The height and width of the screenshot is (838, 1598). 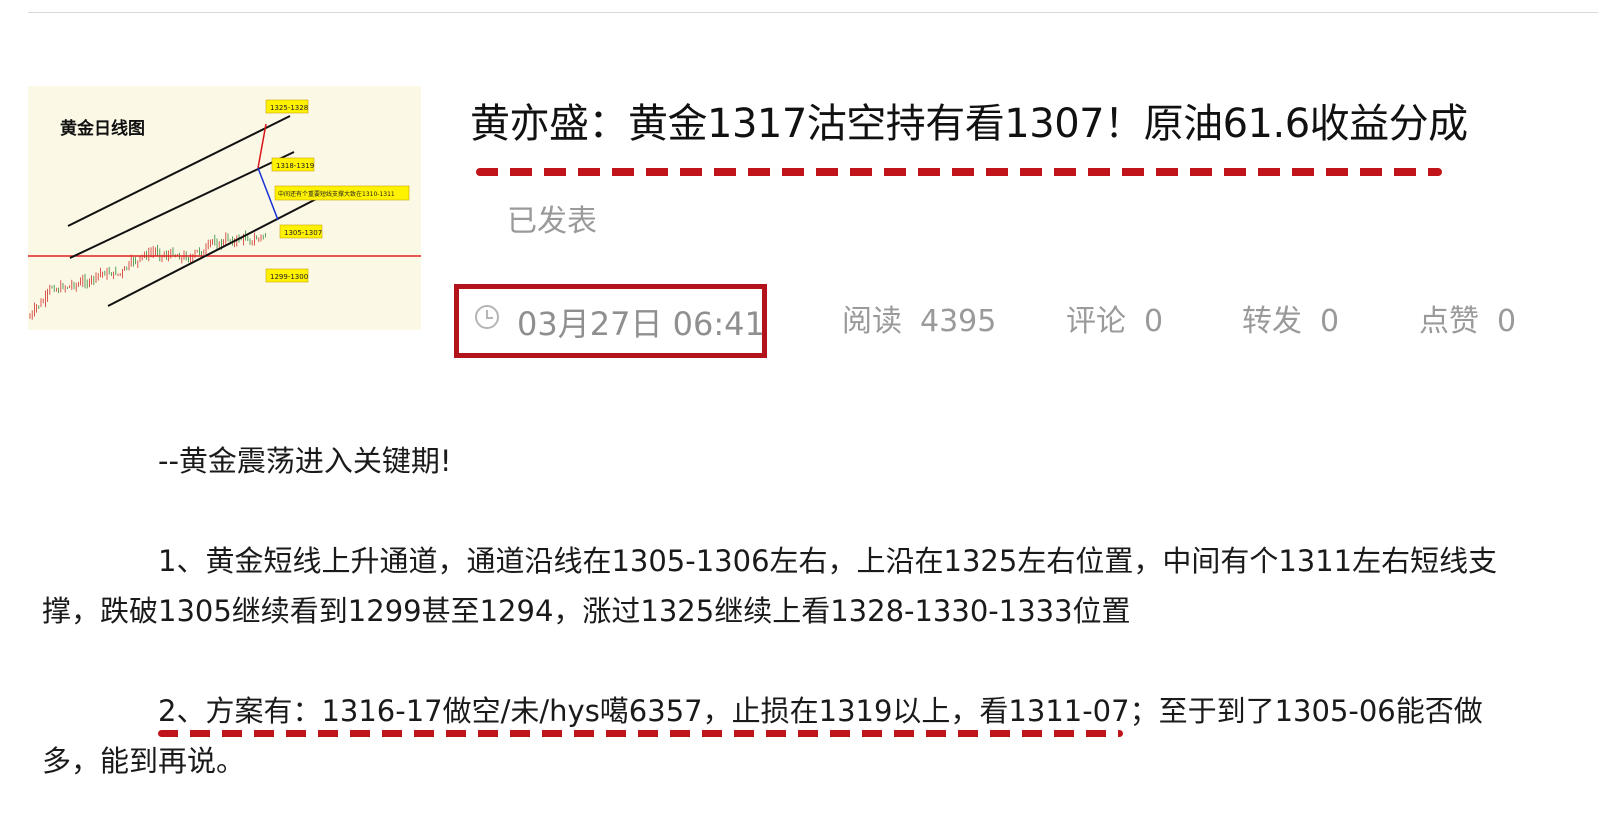 What do you see at coordinates (969, 124) in the screenshot?
I see `article-title: 黄亦盛：黄金1317沽空持有看1307！原油61.6收益分成` at bounding box center [969, 124].